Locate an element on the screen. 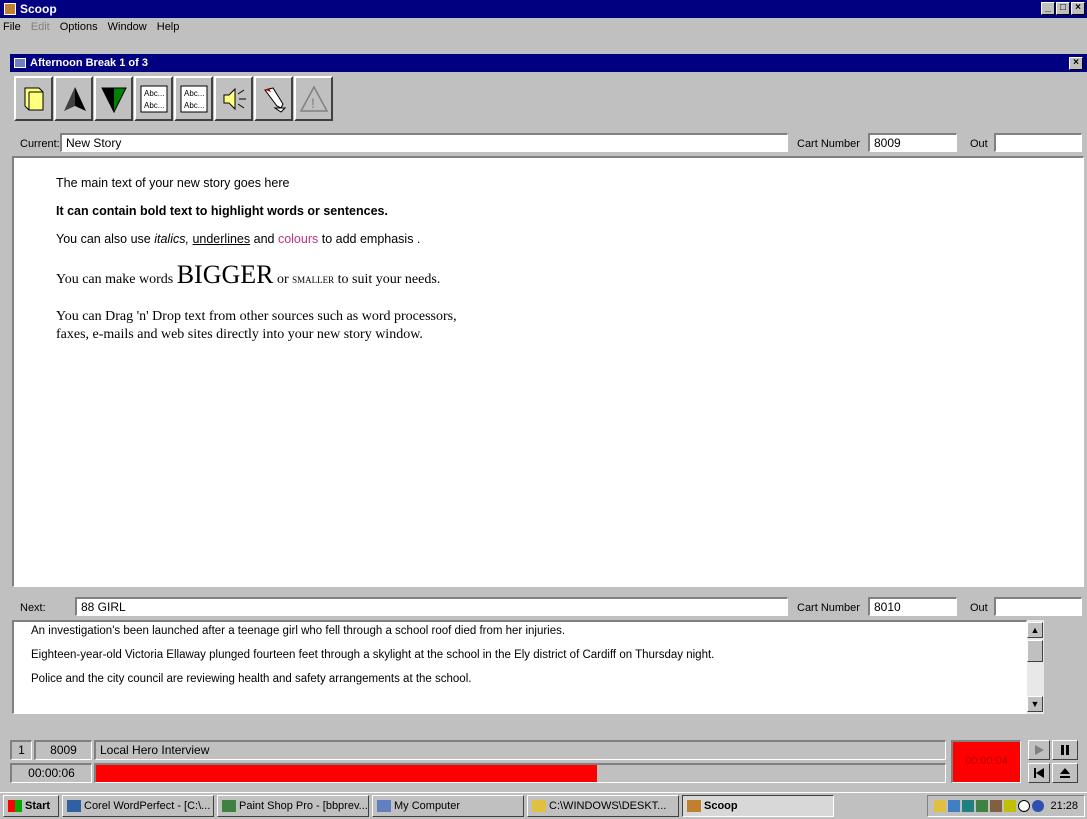 This screenshot has width=1087, height=819. child-close-button: × is located at coordinates (1076, 63).